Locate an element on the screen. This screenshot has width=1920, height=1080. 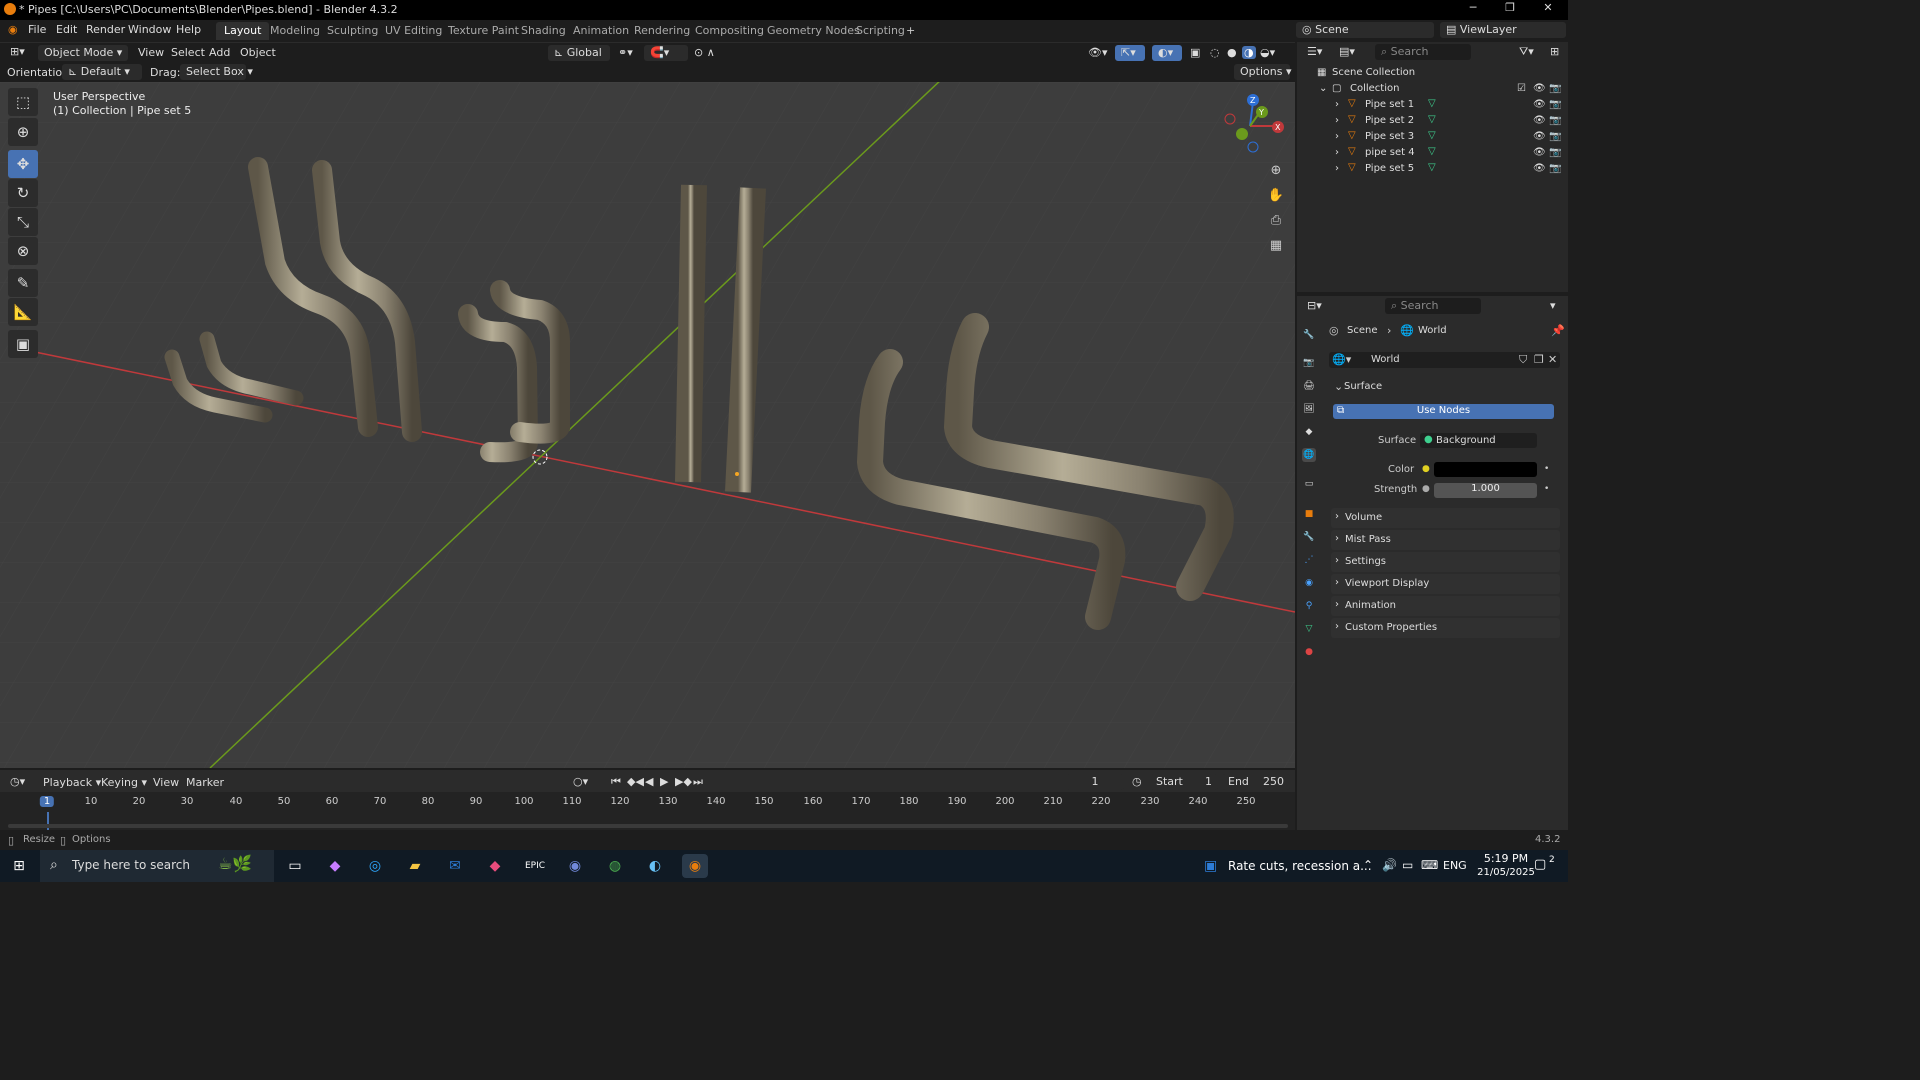
pin-icon: 📌 is located at coordinates (1558, 330).